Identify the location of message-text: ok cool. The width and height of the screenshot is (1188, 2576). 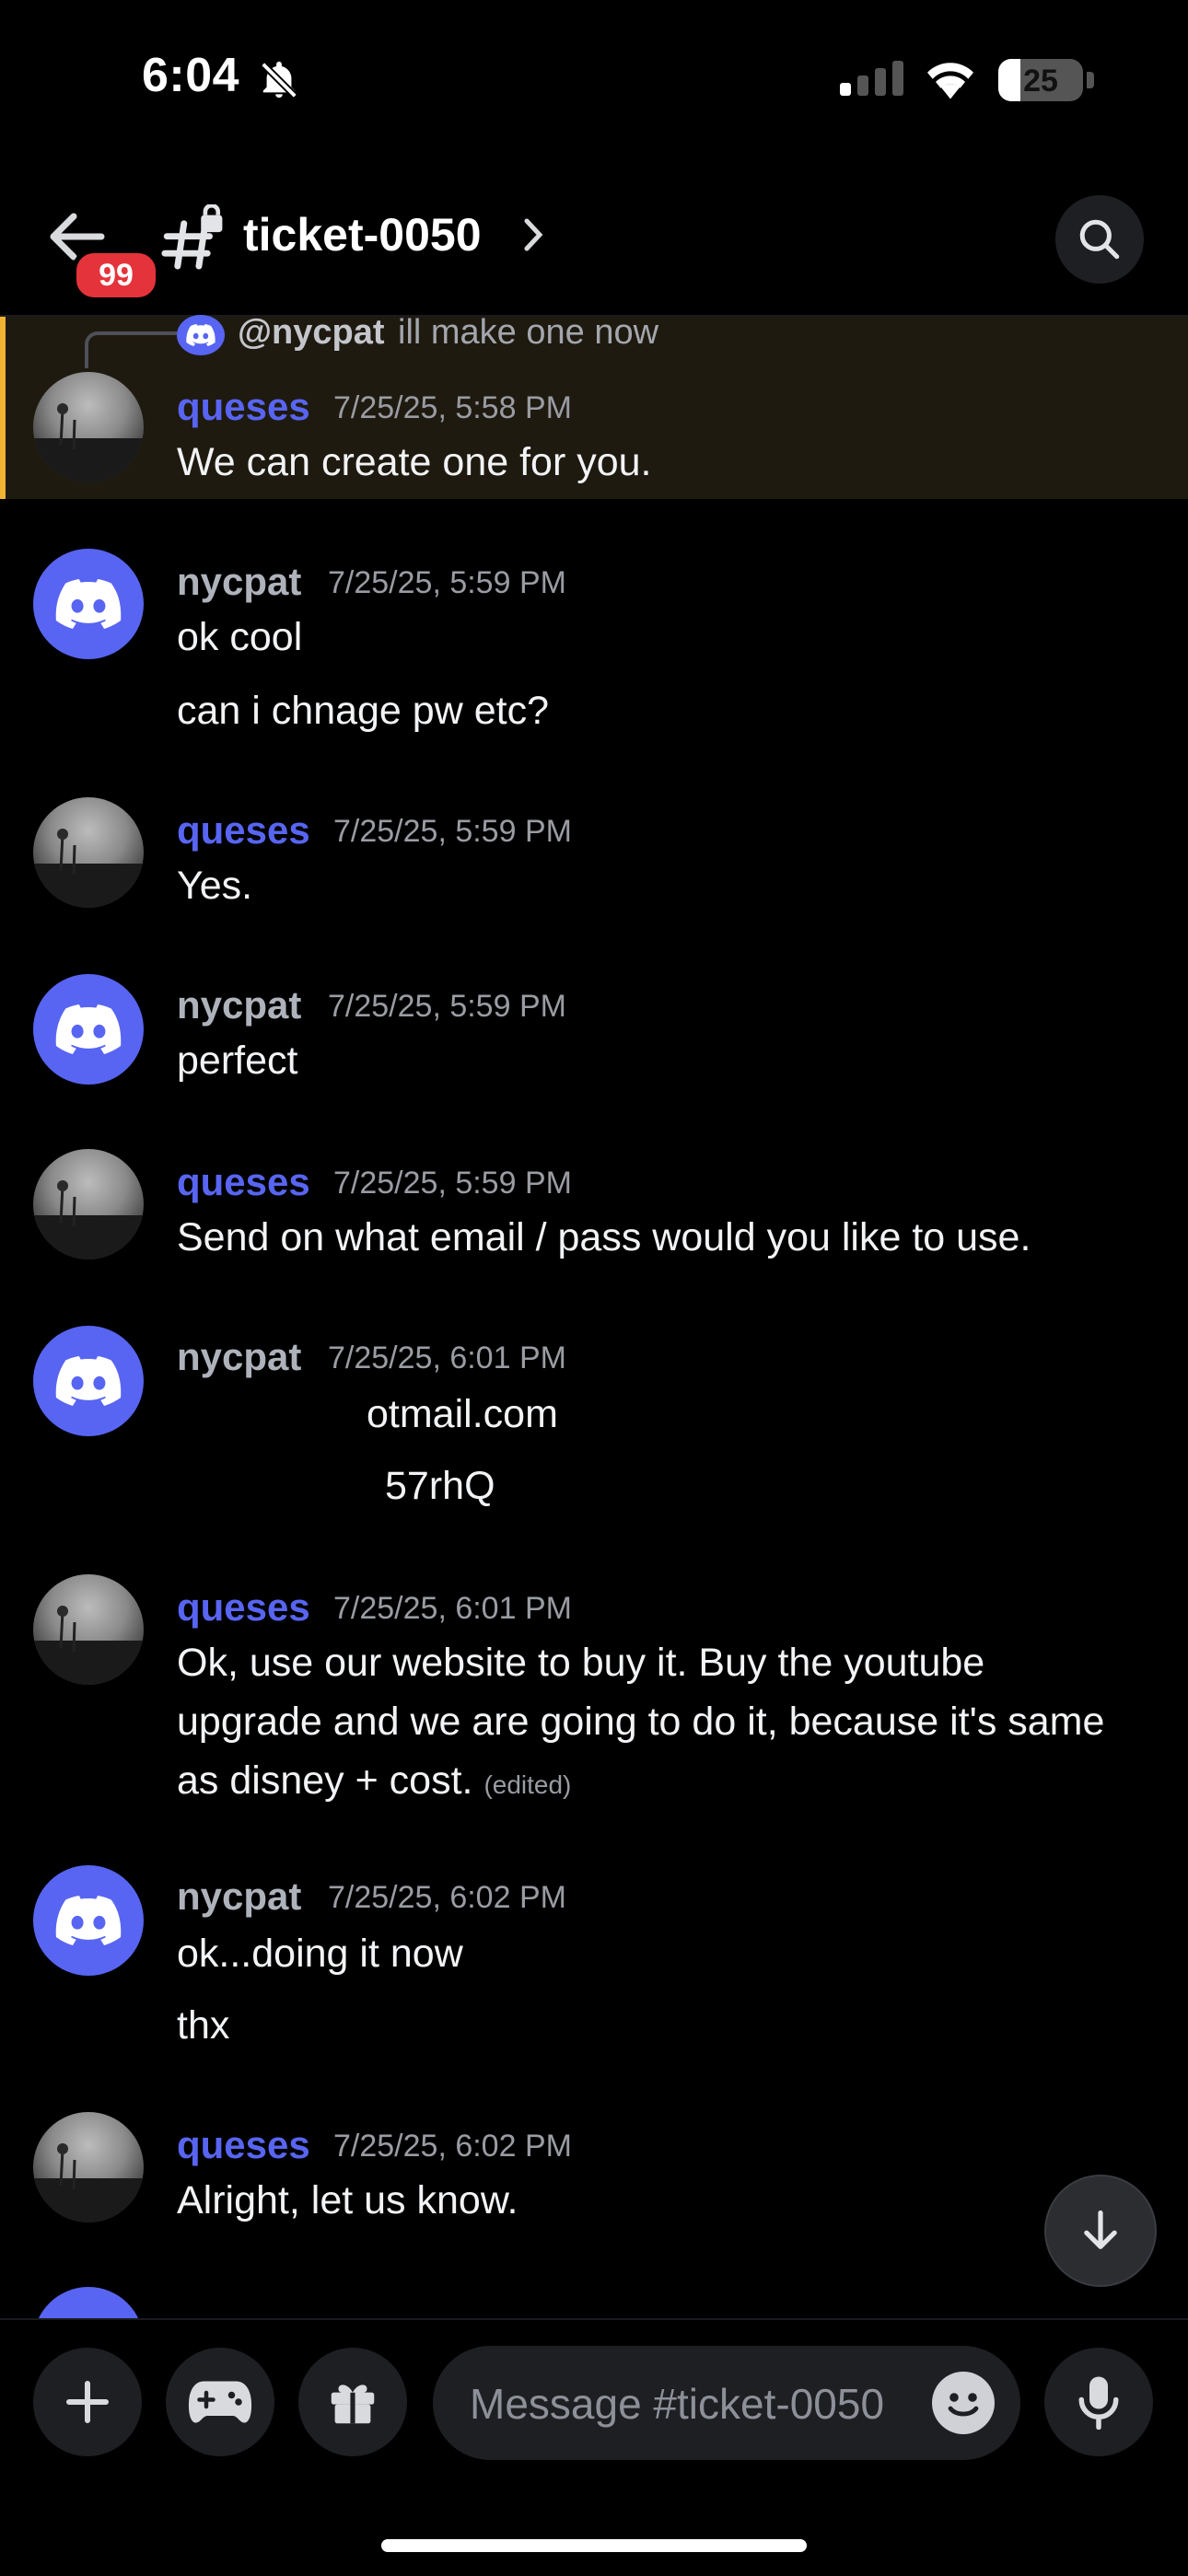
(240, 637).